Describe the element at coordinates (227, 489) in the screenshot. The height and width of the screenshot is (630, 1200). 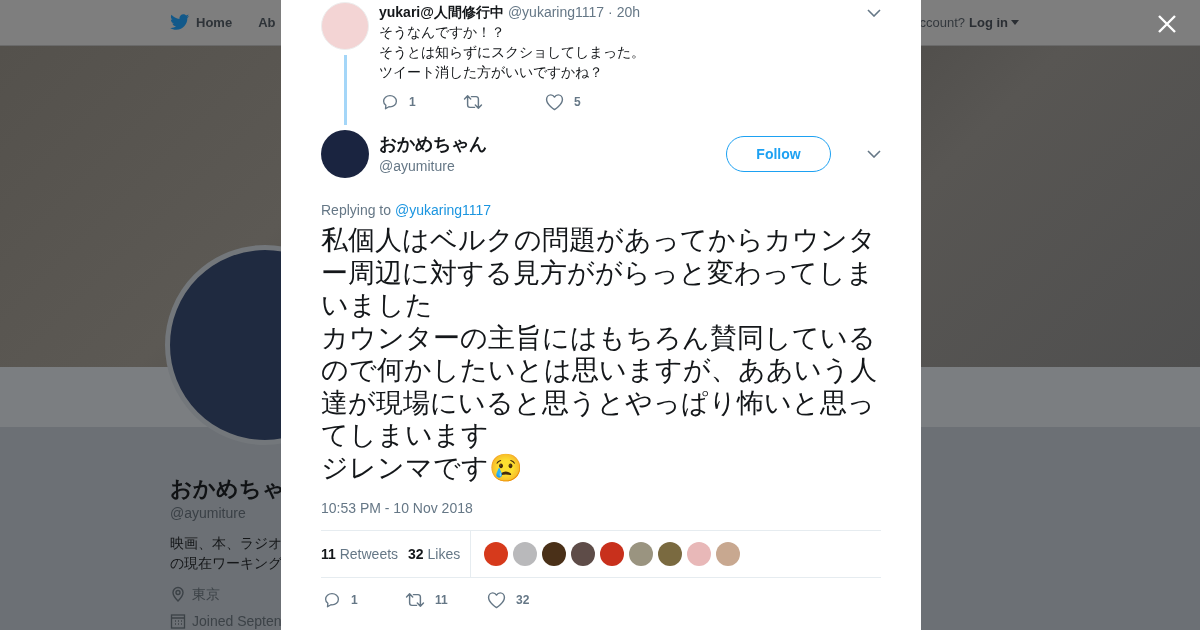
I see `profile-name: おかめちゃ` at that location.